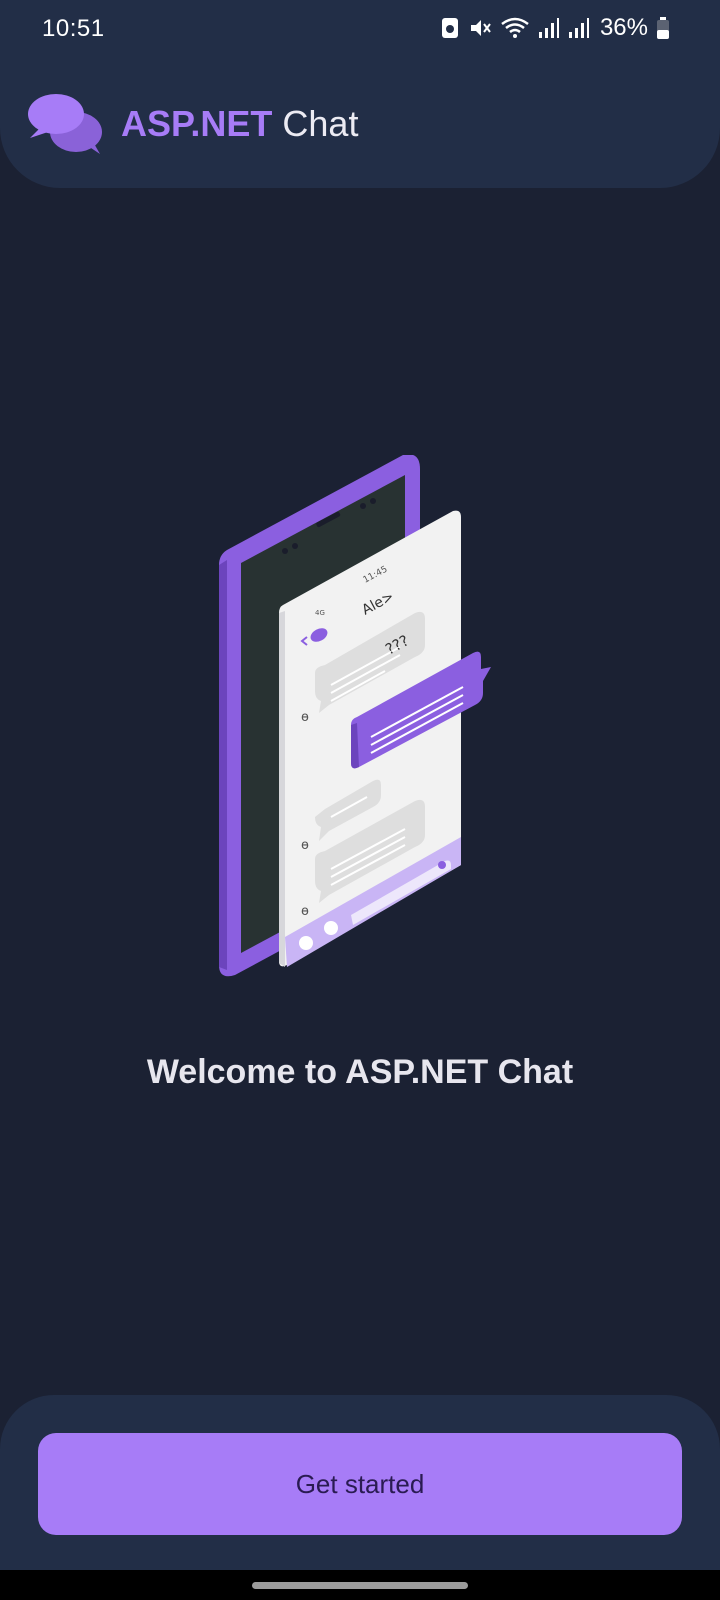 Image resolution: width=720 pixels, height=1600 pixels. What do you see at coordinates (65, 124) in the screenshot?
I see `chat-bubbles-icon` at bounding box center [65, 124].